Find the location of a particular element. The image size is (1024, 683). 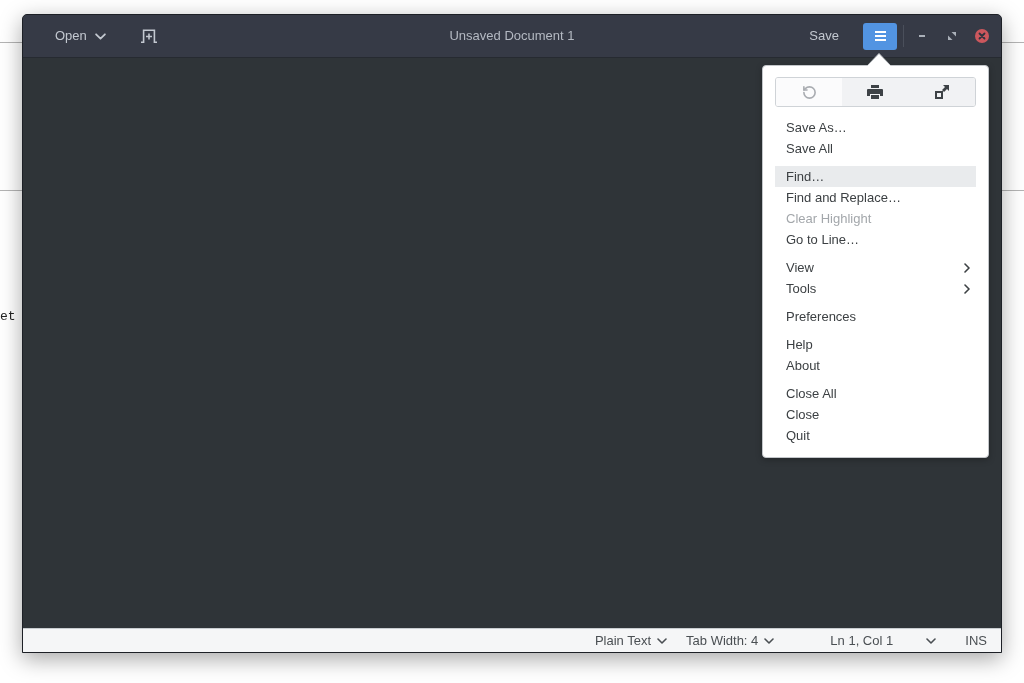

menu-icon is located at coordinates (880, 36).